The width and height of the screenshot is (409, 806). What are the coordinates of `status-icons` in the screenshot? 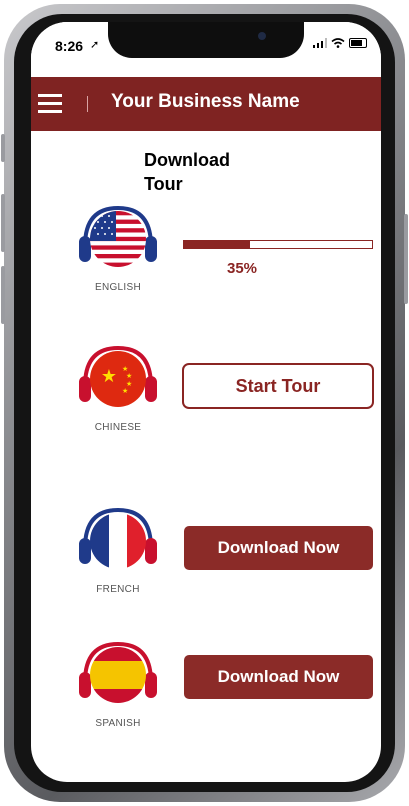 It's located at (340, 43).